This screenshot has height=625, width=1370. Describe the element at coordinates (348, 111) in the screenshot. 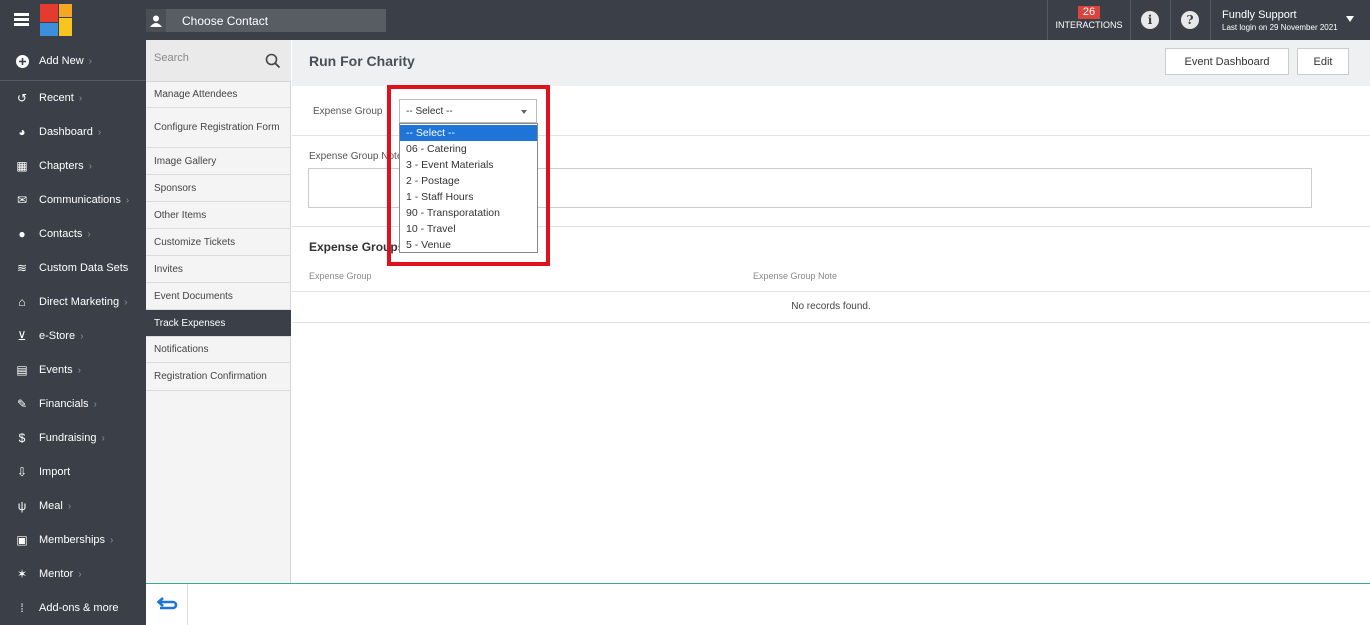

I see `expense-group-label: Expense Group` at that location.